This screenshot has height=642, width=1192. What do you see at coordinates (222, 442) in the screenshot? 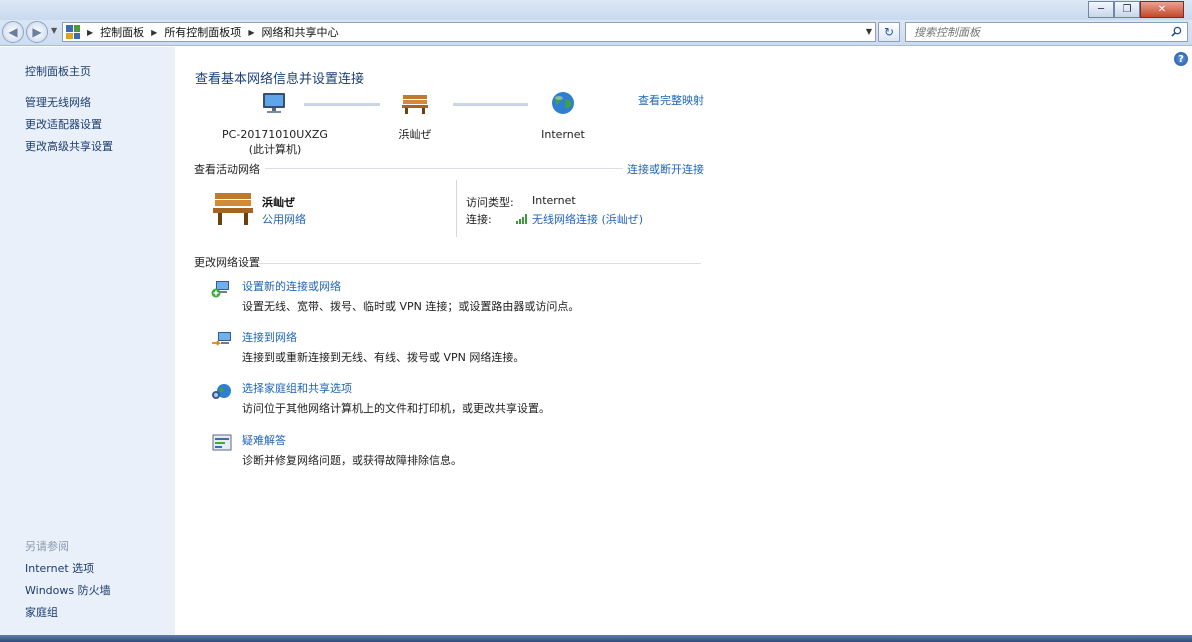
I see `troubleshoot-icon` at bounding box center [222, 442].